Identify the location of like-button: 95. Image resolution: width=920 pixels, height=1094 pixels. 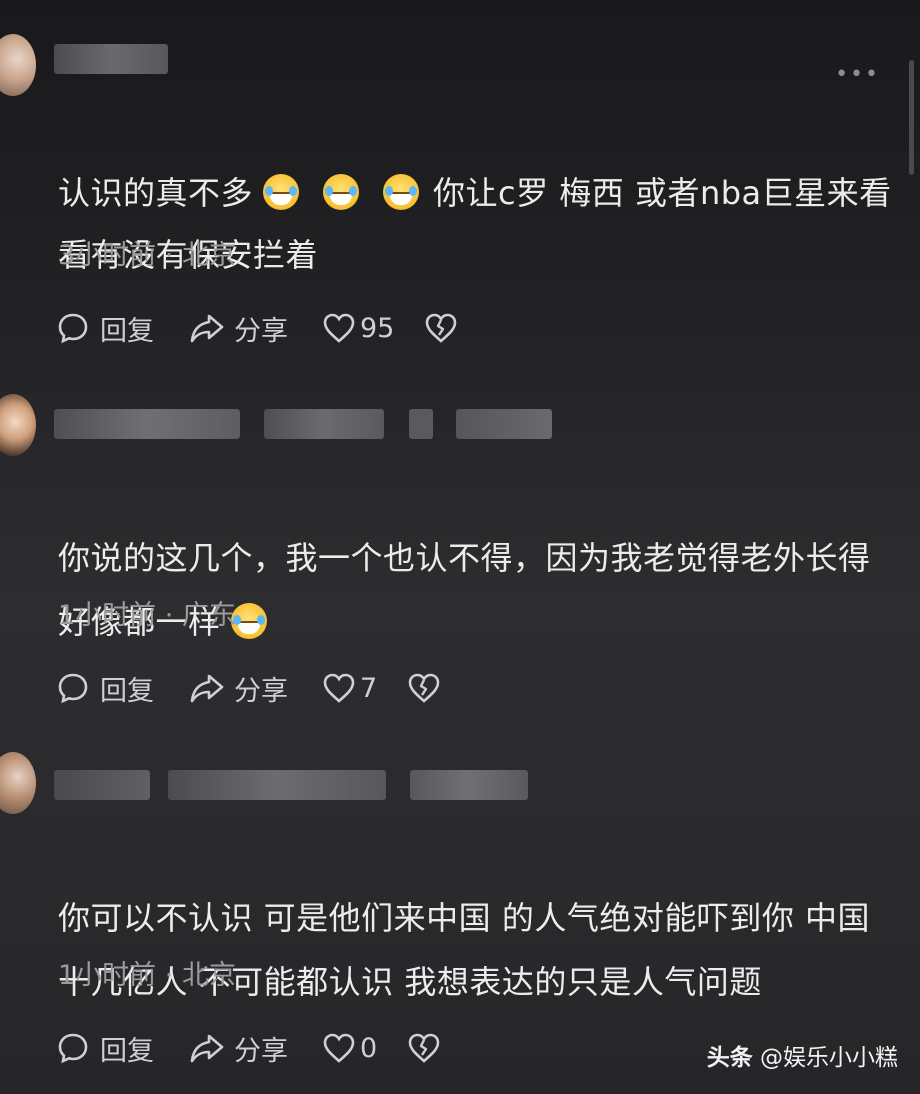
(358, 328).